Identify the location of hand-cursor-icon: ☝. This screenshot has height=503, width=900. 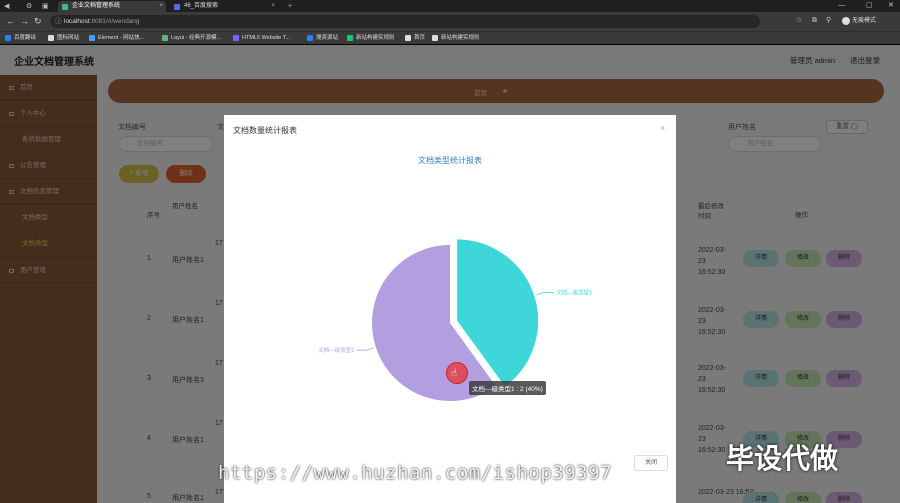
(454, 373).